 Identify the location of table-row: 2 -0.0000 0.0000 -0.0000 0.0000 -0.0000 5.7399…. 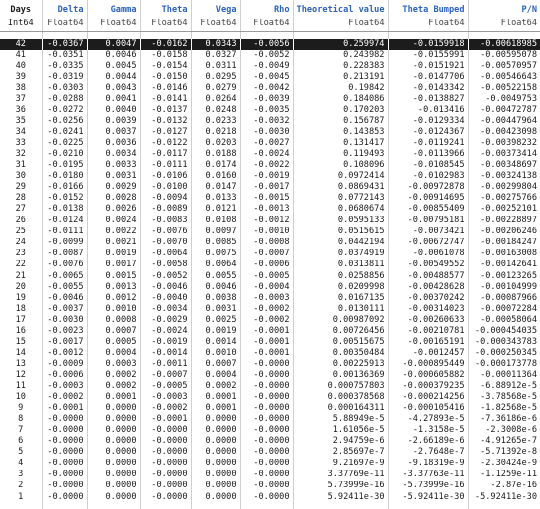
(270, 486).